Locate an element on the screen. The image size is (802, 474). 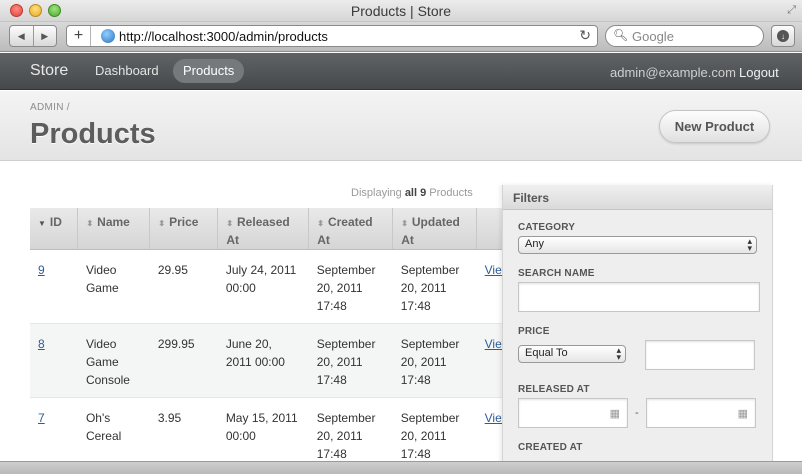
fullscreen-icon: ⤢ is located at coordinates (791, 10).